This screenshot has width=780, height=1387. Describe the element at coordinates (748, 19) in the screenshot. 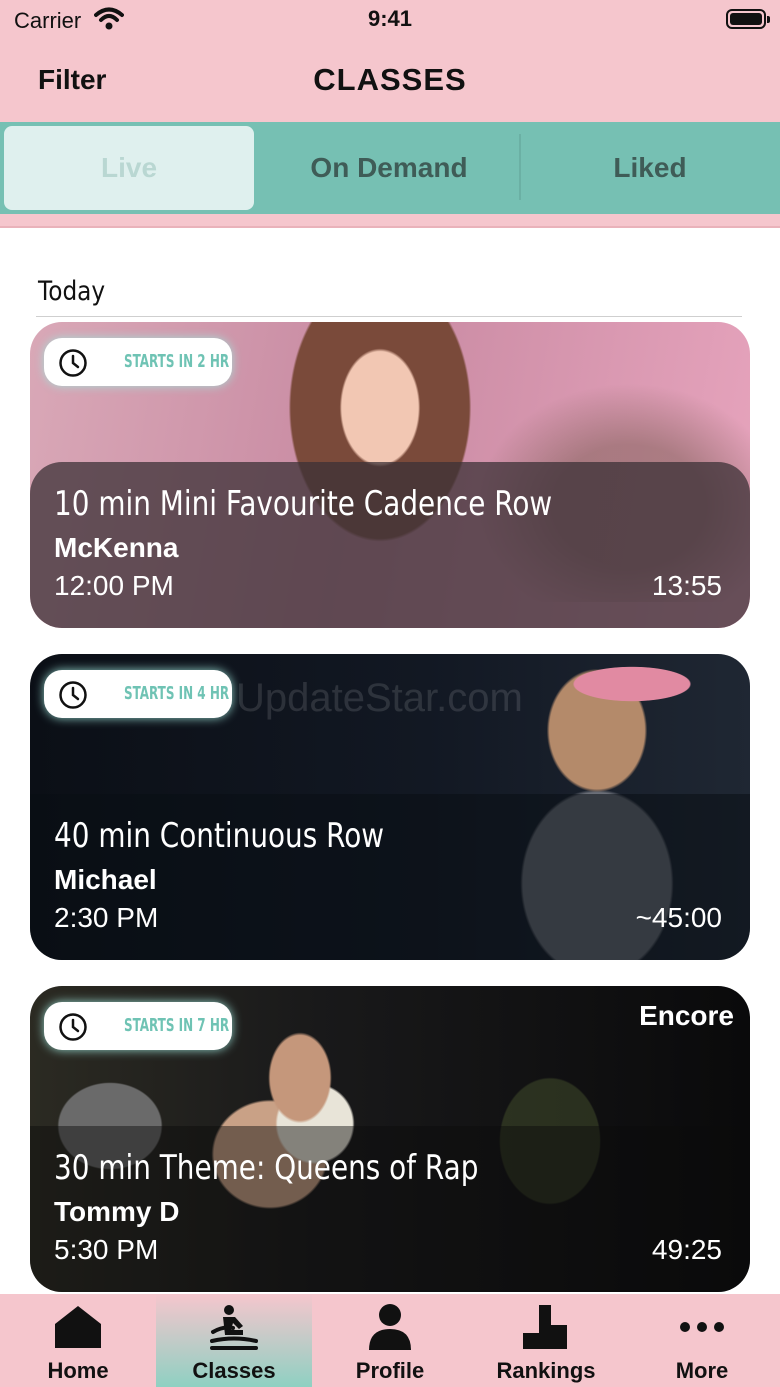

I see `battery-icon` at that location.